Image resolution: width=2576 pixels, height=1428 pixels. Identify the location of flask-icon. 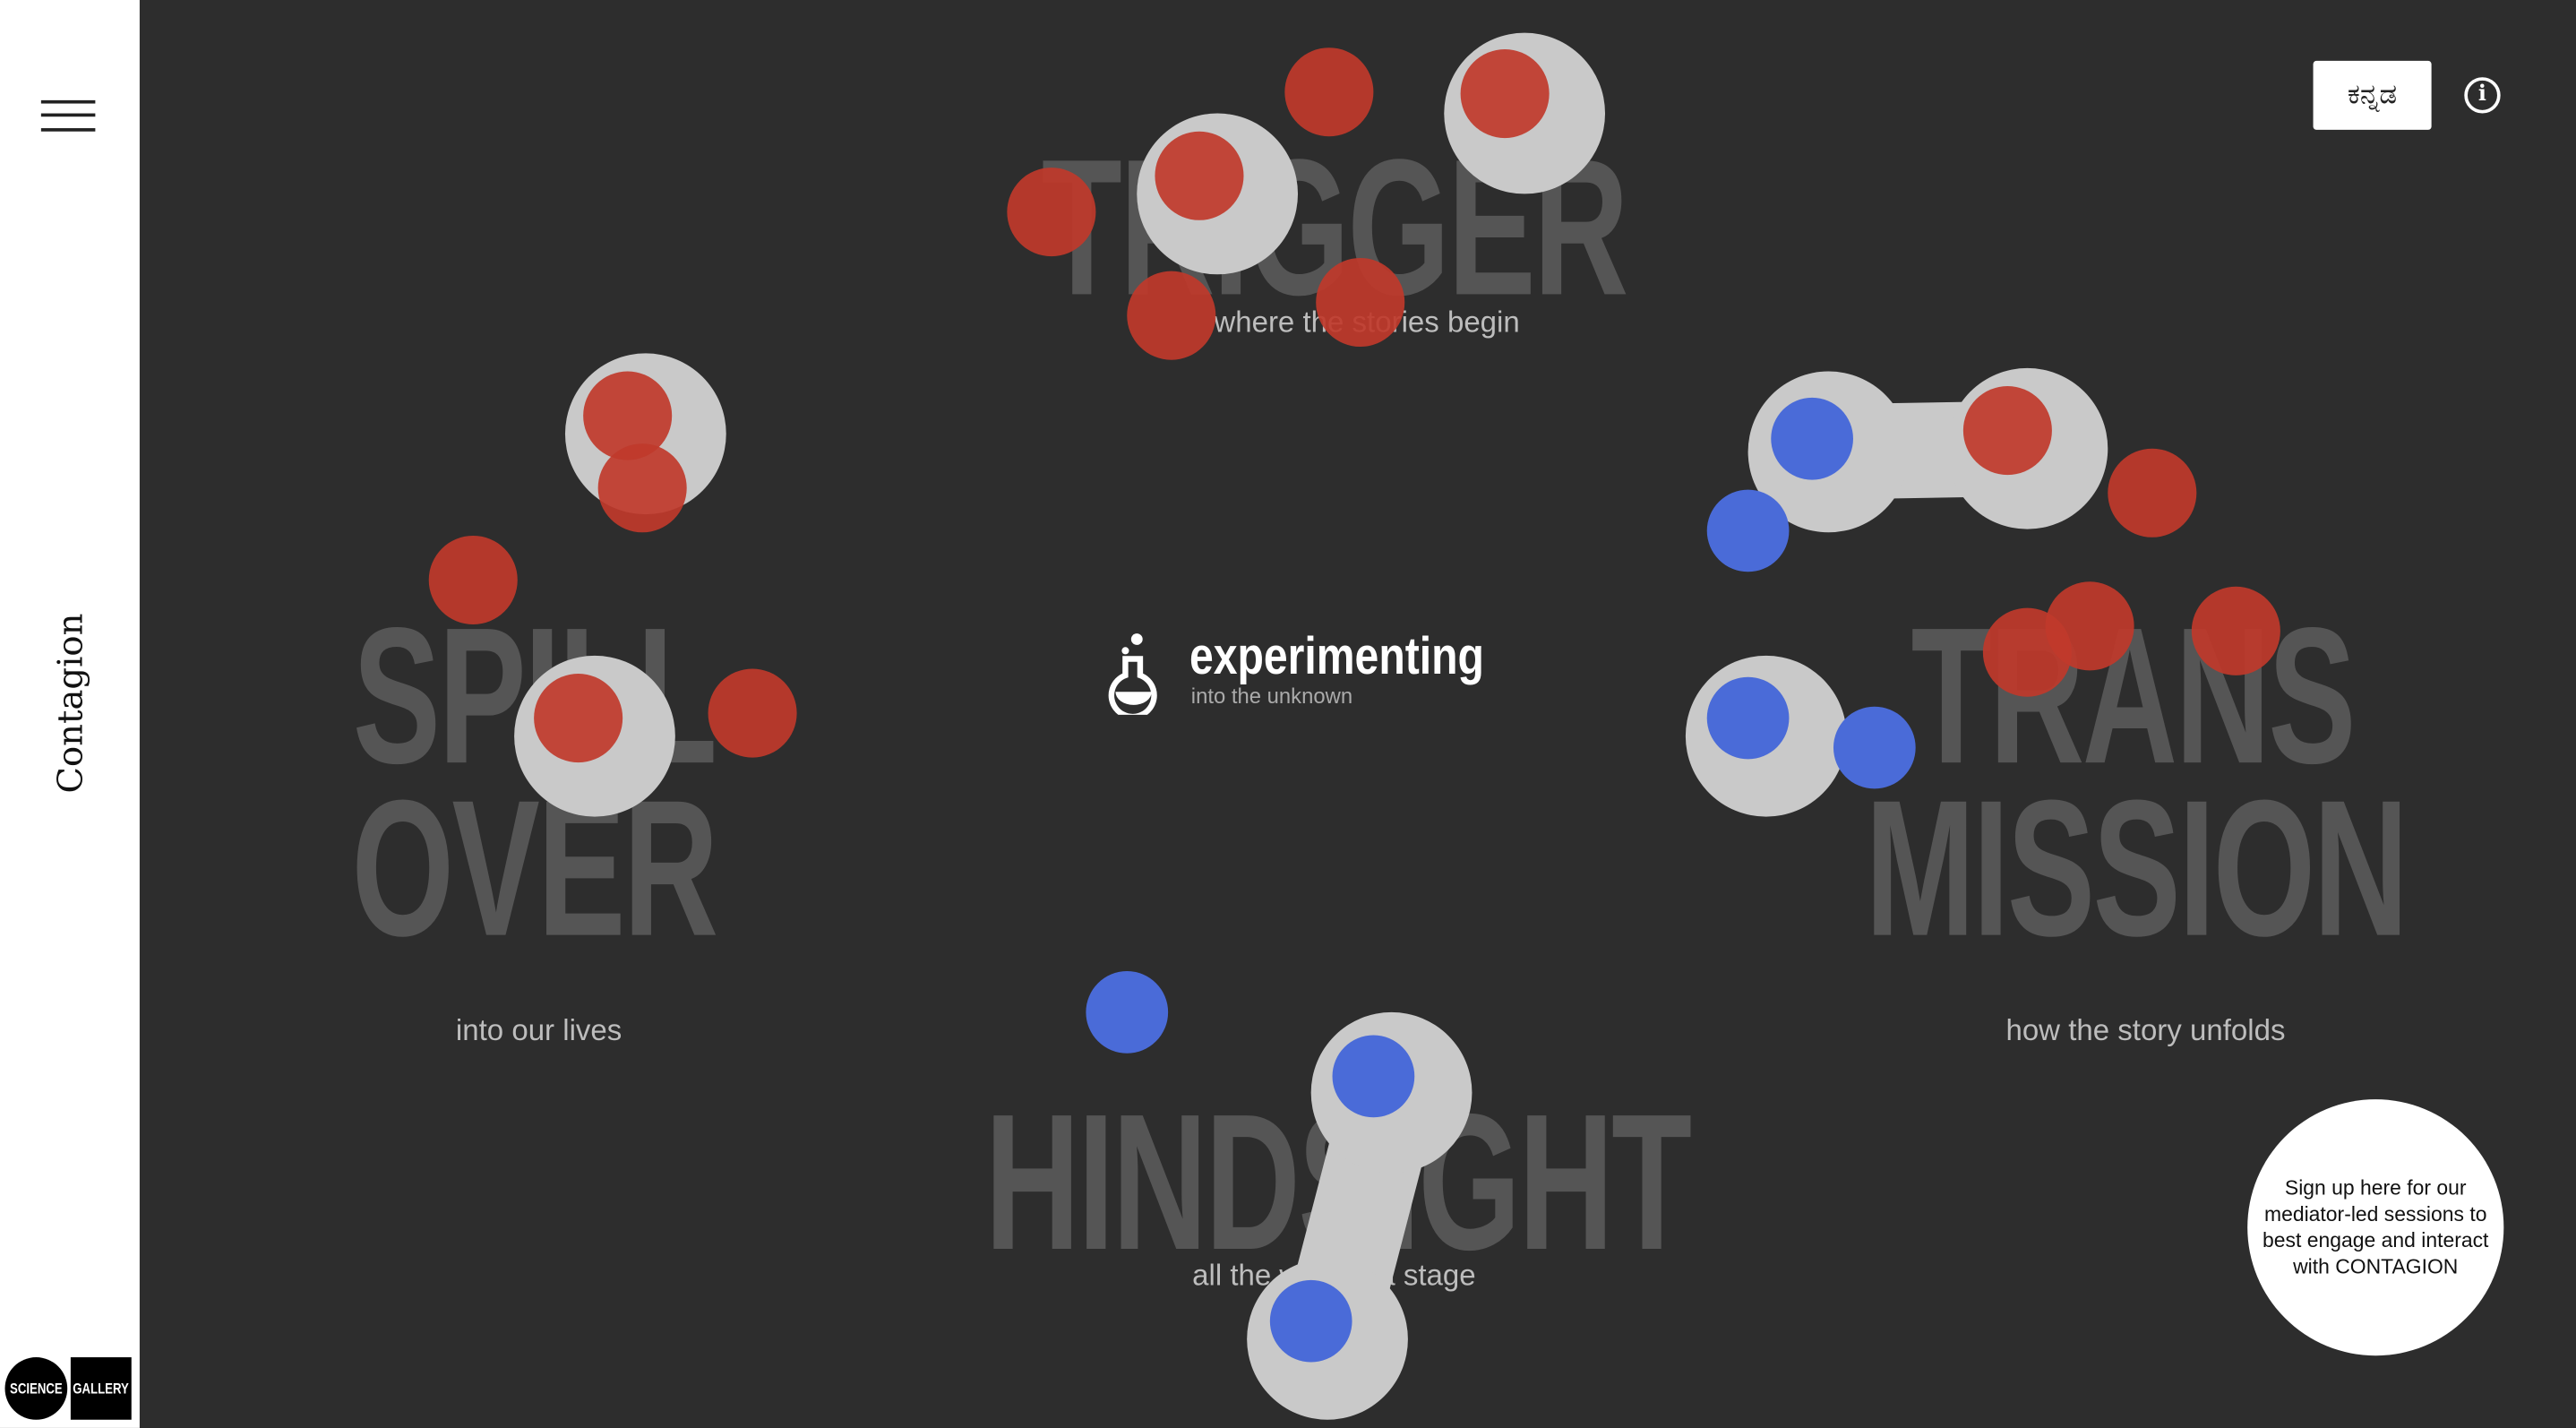
(1132, 674).